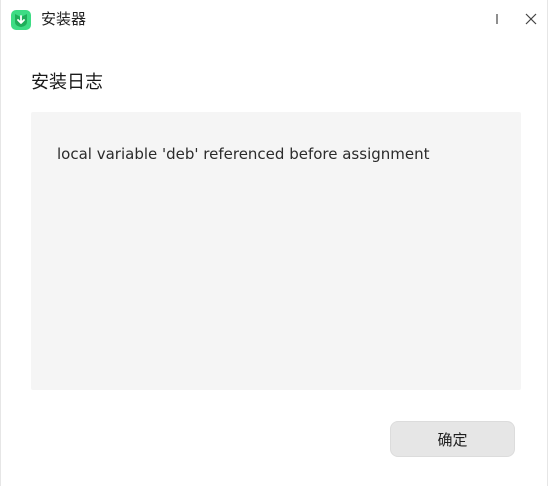  I want to click on confirm-button: 确定, so click(452, 439).